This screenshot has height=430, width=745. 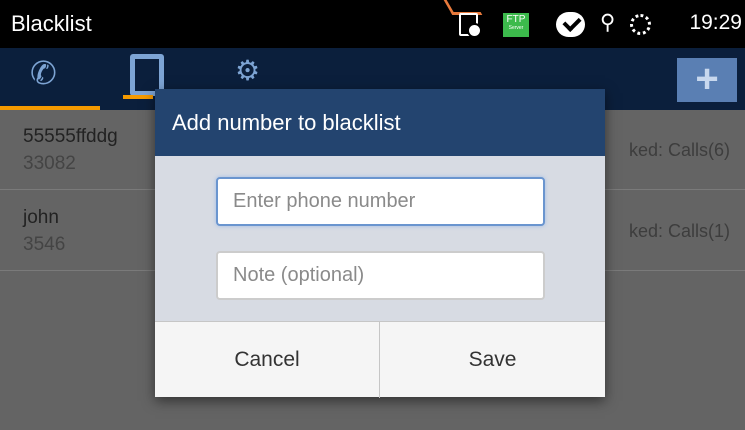 What do you see at coordinates (640, 24) in the screenshot?
I see `sync-icon` at bounding box center [640, 24].